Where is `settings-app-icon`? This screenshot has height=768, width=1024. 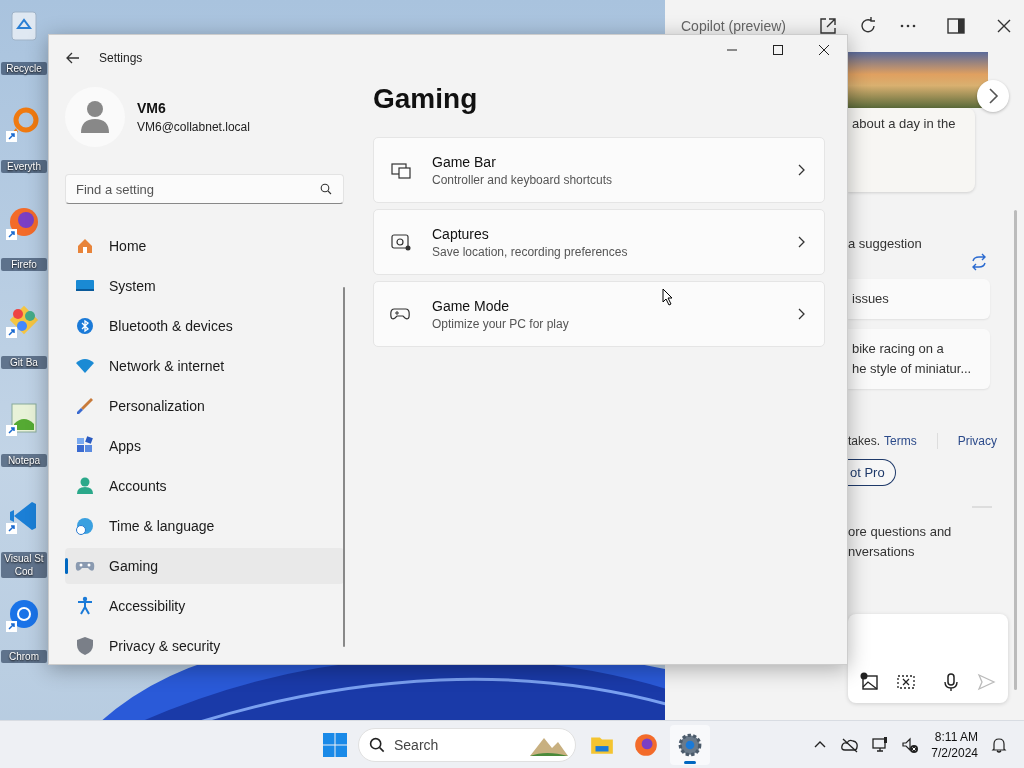 settings-app-icon is located at coordinates (690, 744).